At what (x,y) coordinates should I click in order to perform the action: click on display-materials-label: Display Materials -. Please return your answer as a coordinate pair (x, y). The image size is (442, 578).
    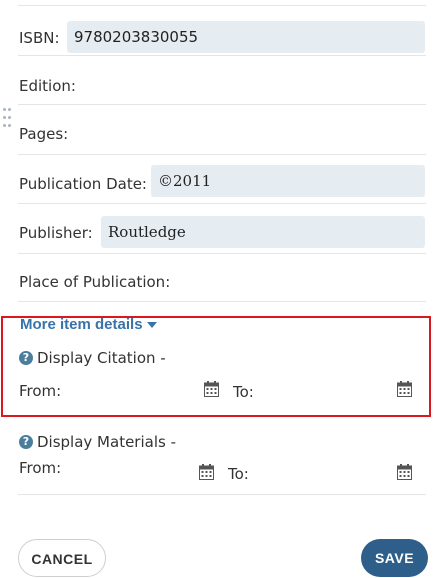
    Looking at the image, I should click on (106, 442).